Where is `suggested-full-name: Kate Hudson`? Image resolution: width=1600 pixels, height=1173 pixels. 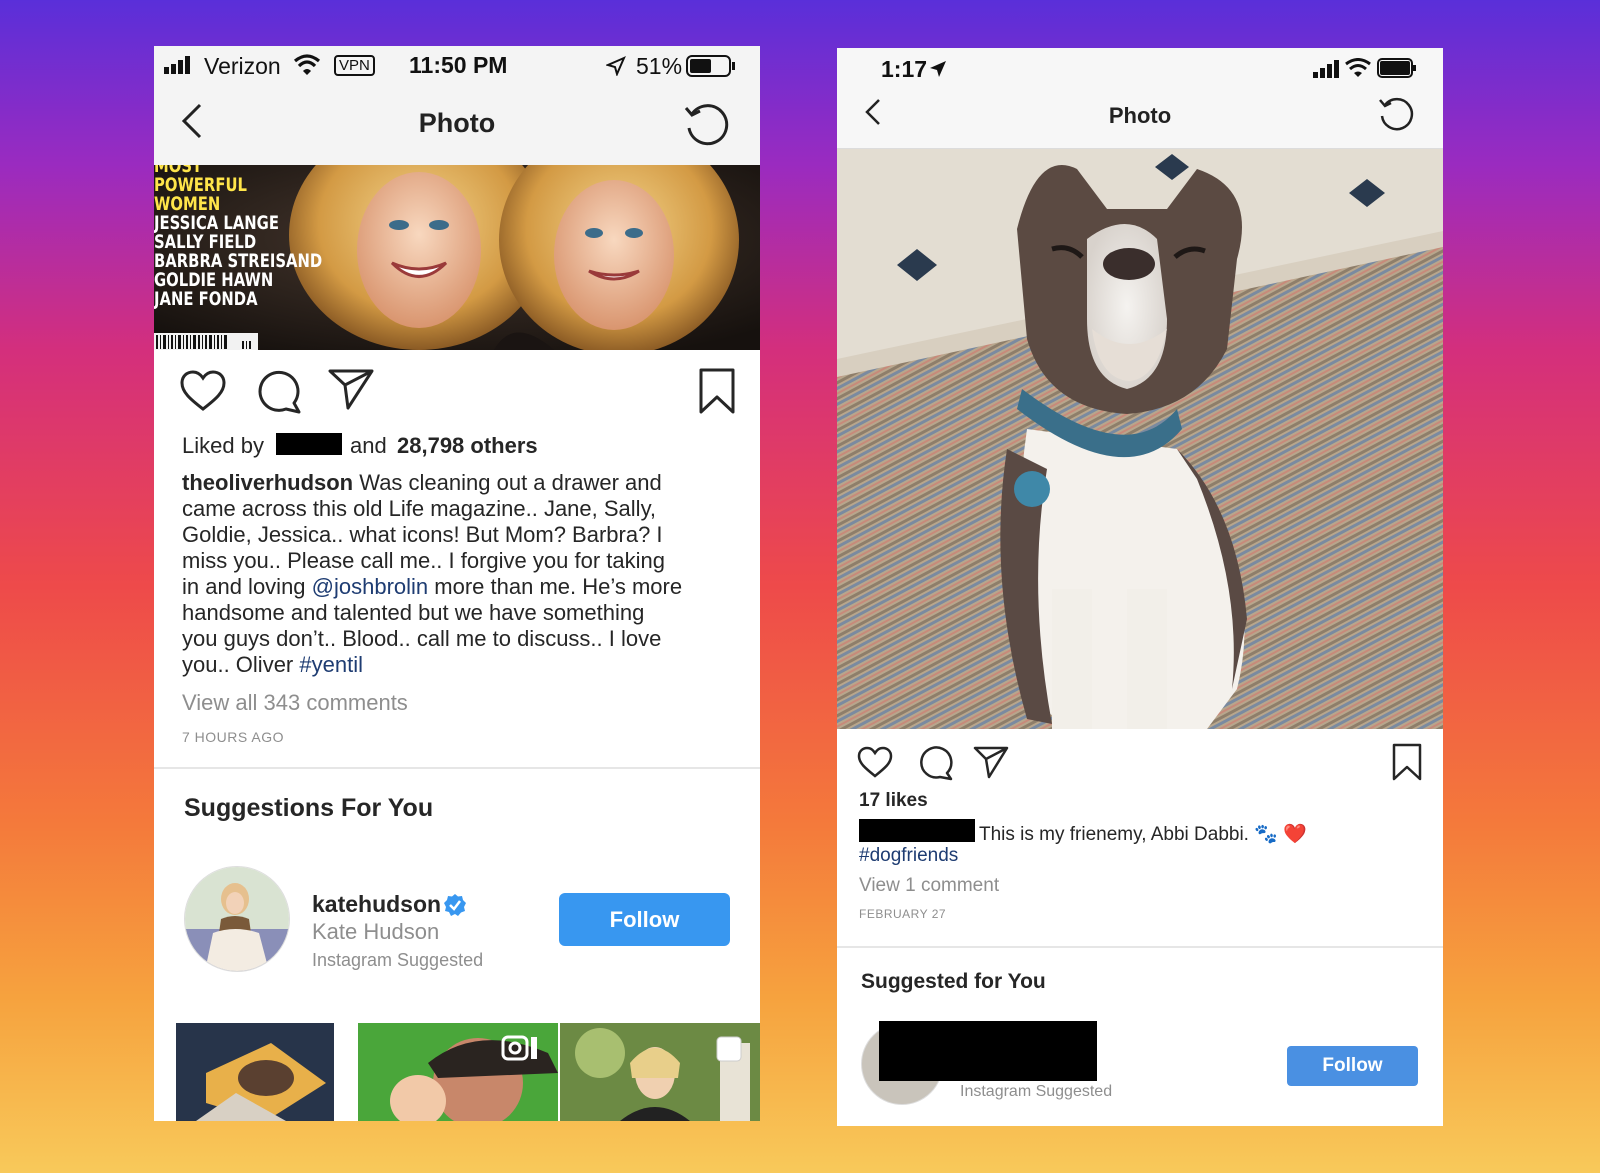
suggested-full-name: Kate Hudson is located at coordinates (376, 931).